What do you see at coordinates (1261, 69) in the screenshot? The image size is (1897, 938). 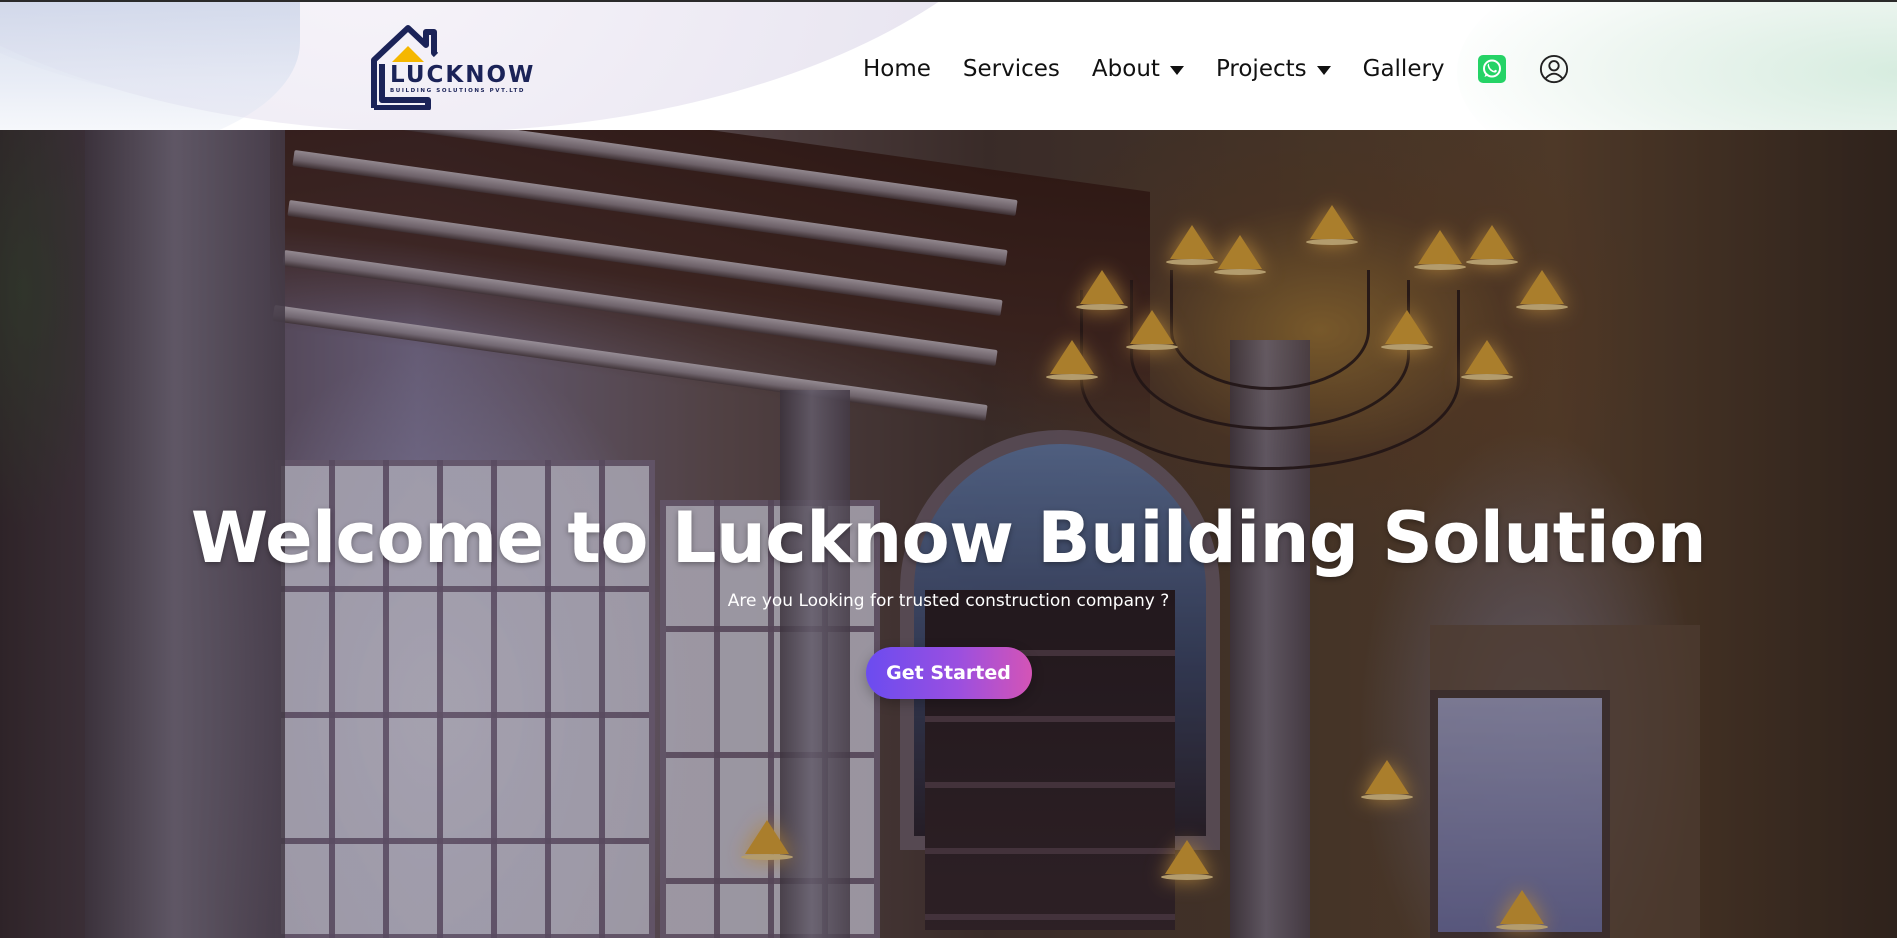 I see `nav-projects-label: Projects` at bounding box center [1261, 69].